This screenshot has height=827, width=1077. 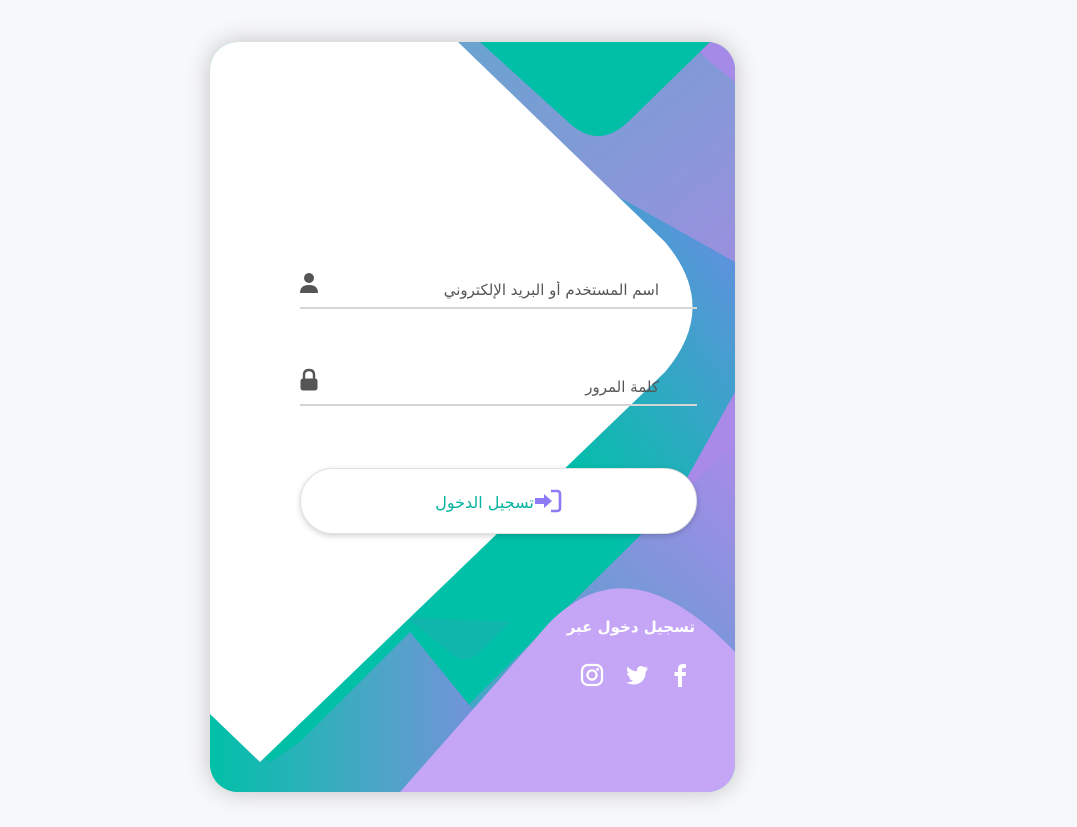 I want to click on social-login-title: تسجيل دخول عبر, so click(x=630, y=627).